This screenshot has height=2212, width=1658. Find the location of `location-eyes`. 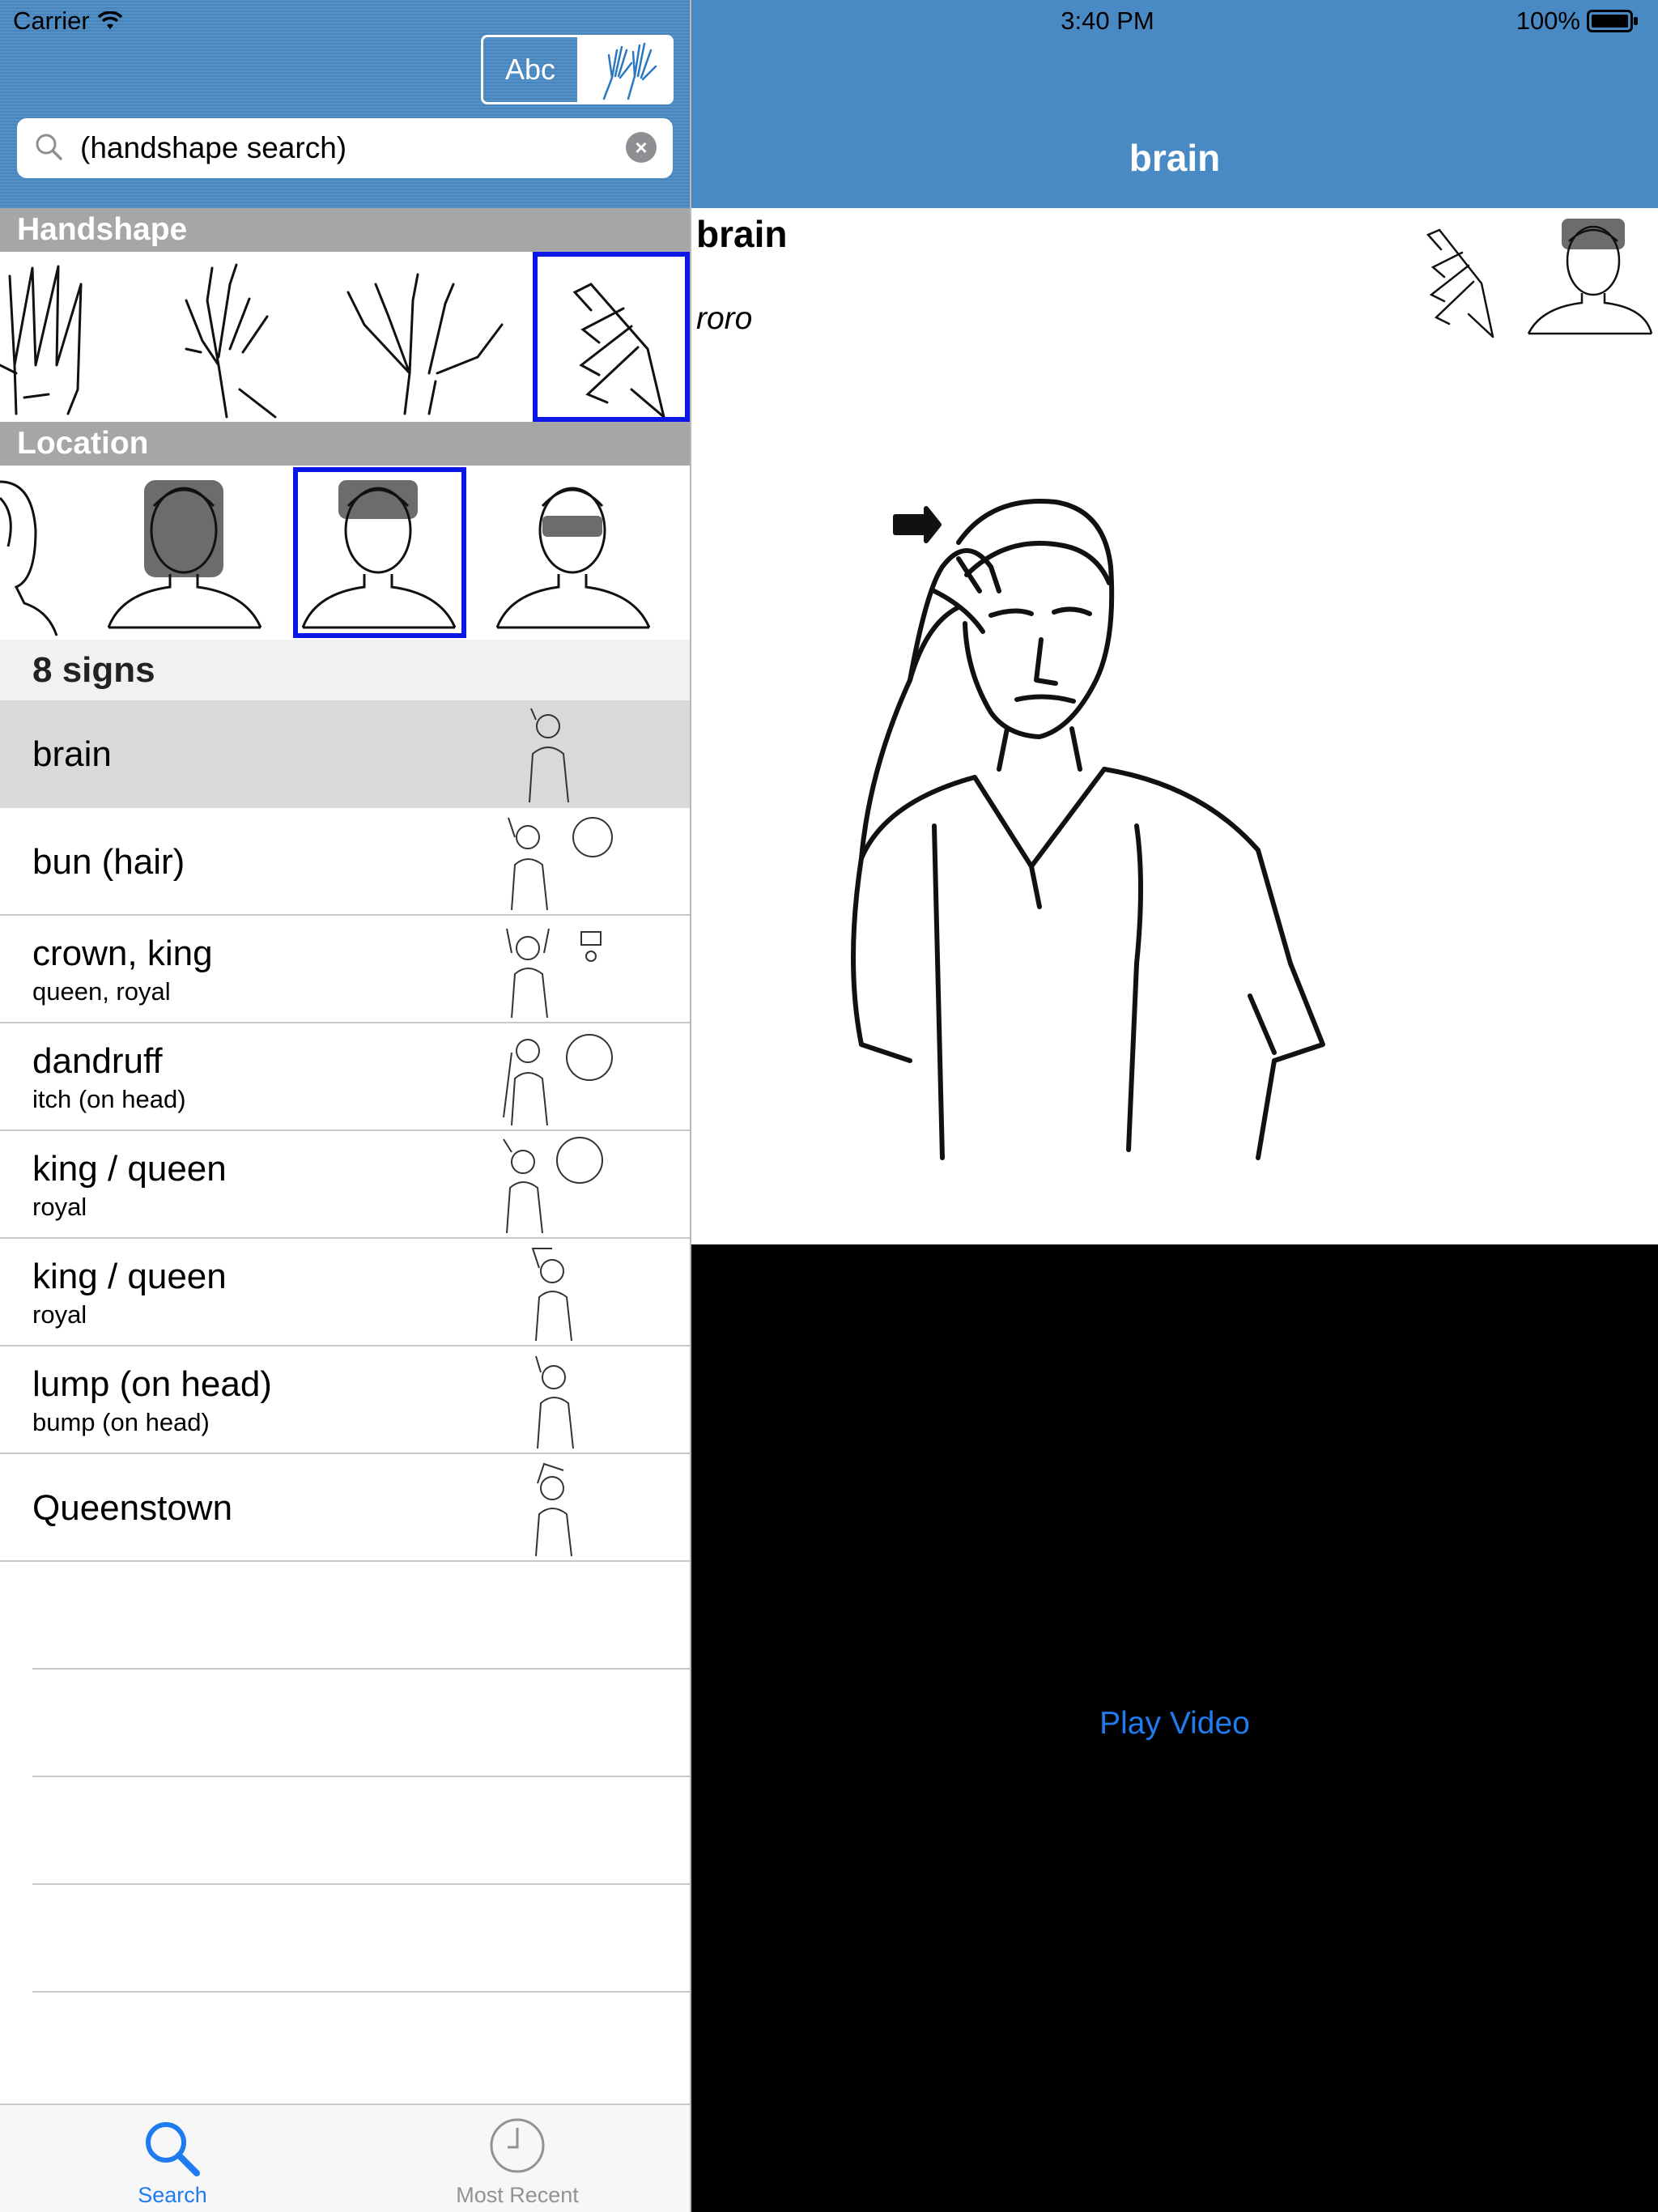

location-eyes is located at coordinates (575, 553).